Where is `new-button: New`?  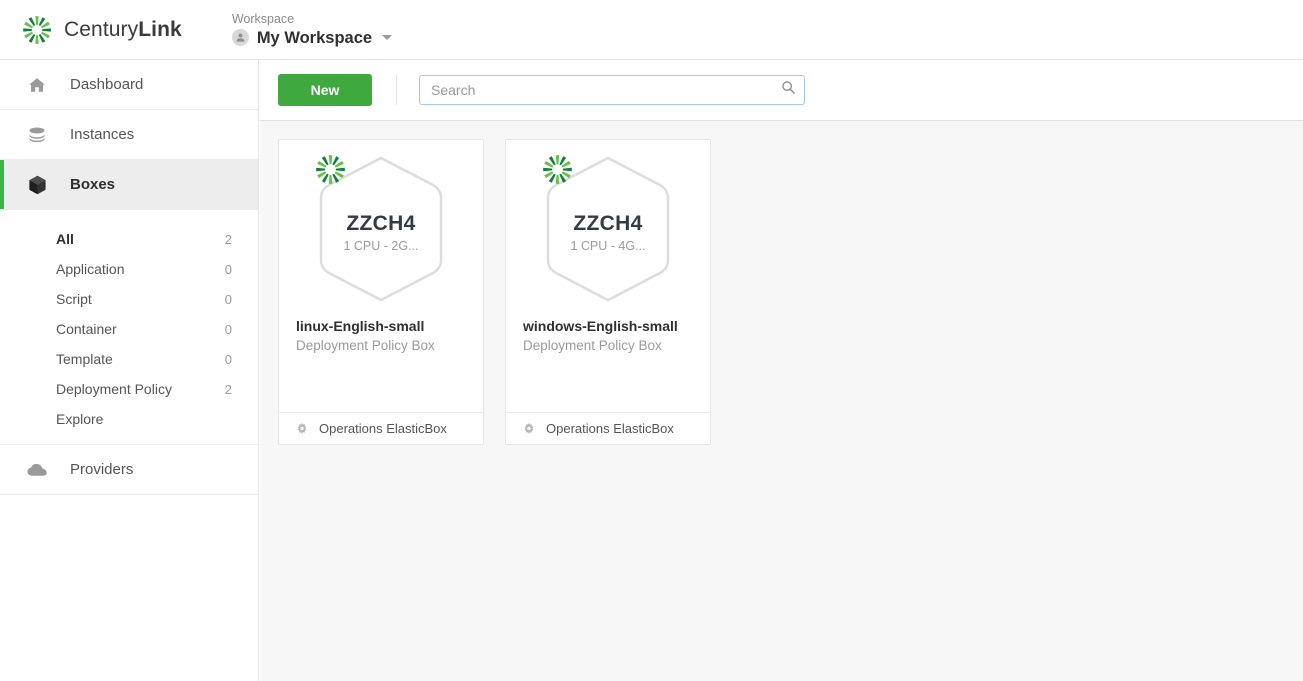
new-button: New is located at coordinates (325, 90).